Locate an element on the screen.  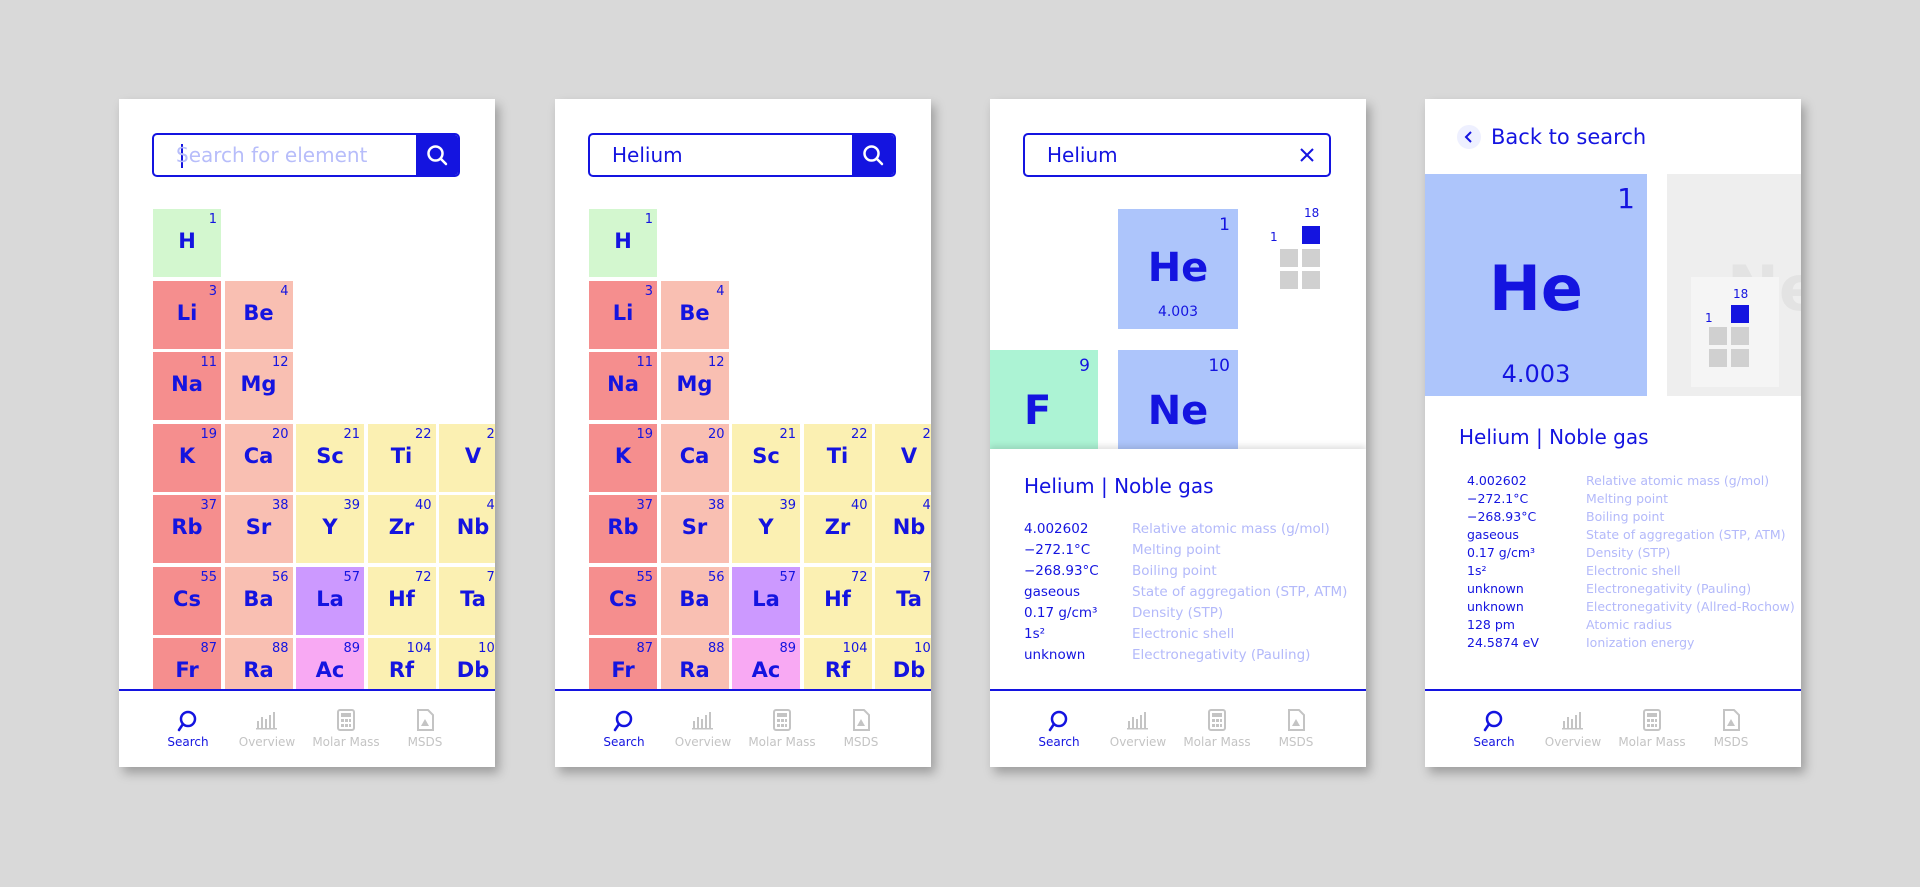
element-tile-he: 1 He 4.003 is located at coordinates (1178, 269).